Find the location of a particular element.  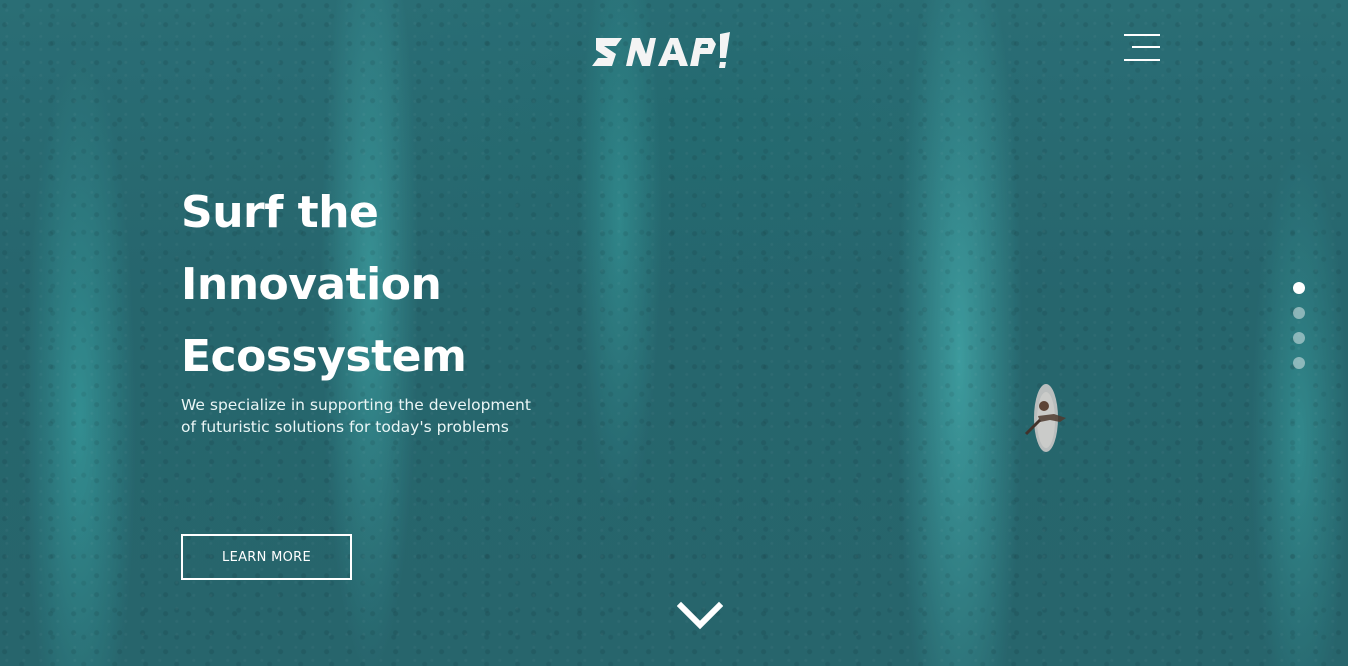

headline-line: Surf the is located at coordinates (280, 212).